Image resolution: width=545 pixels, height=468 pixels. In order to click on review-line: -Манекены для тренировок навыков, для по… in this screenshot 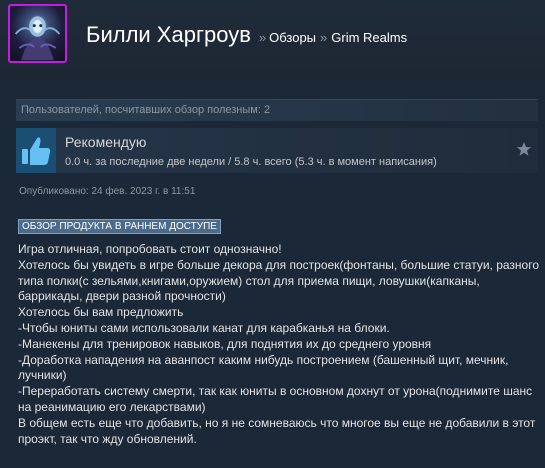, I will do `click(225, 343)`.